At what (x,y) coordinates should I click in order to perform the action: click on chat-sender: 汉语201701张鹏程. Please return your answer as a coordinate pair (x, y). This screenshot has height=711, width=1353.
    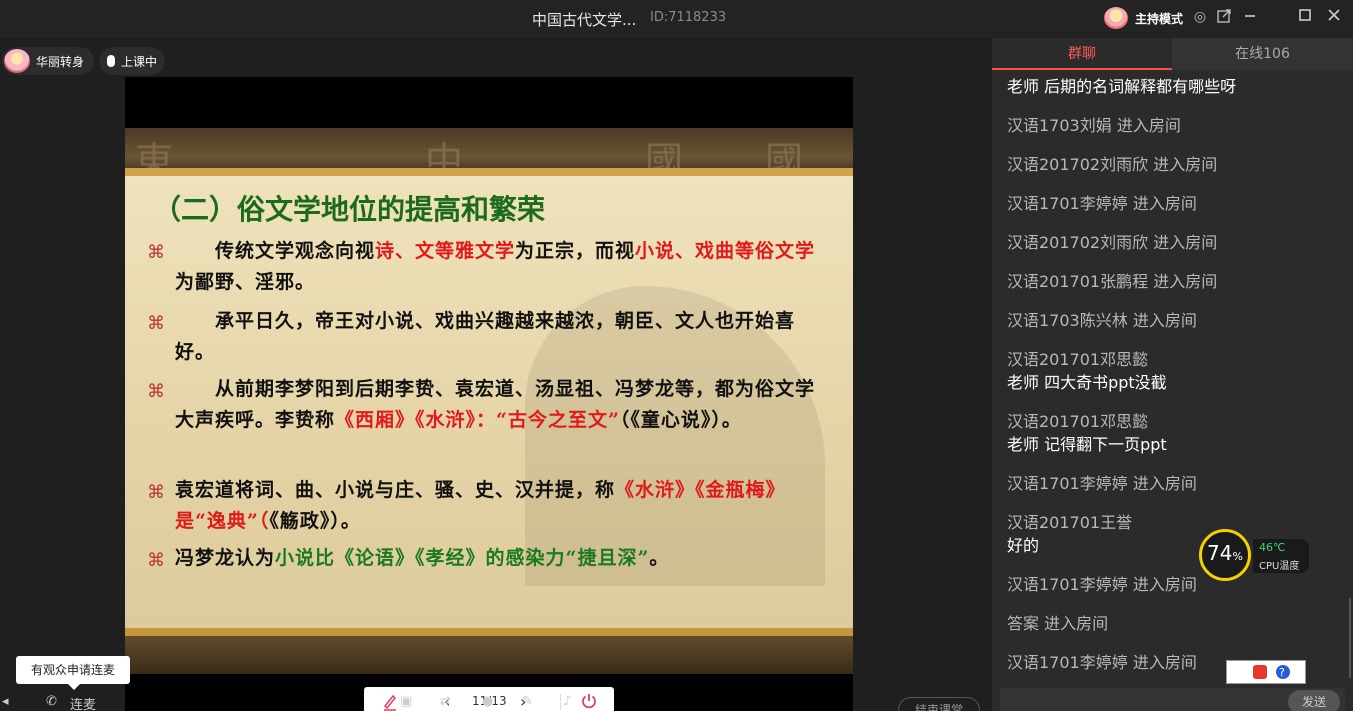
    Looking at the image, I should click on (1078, 281).